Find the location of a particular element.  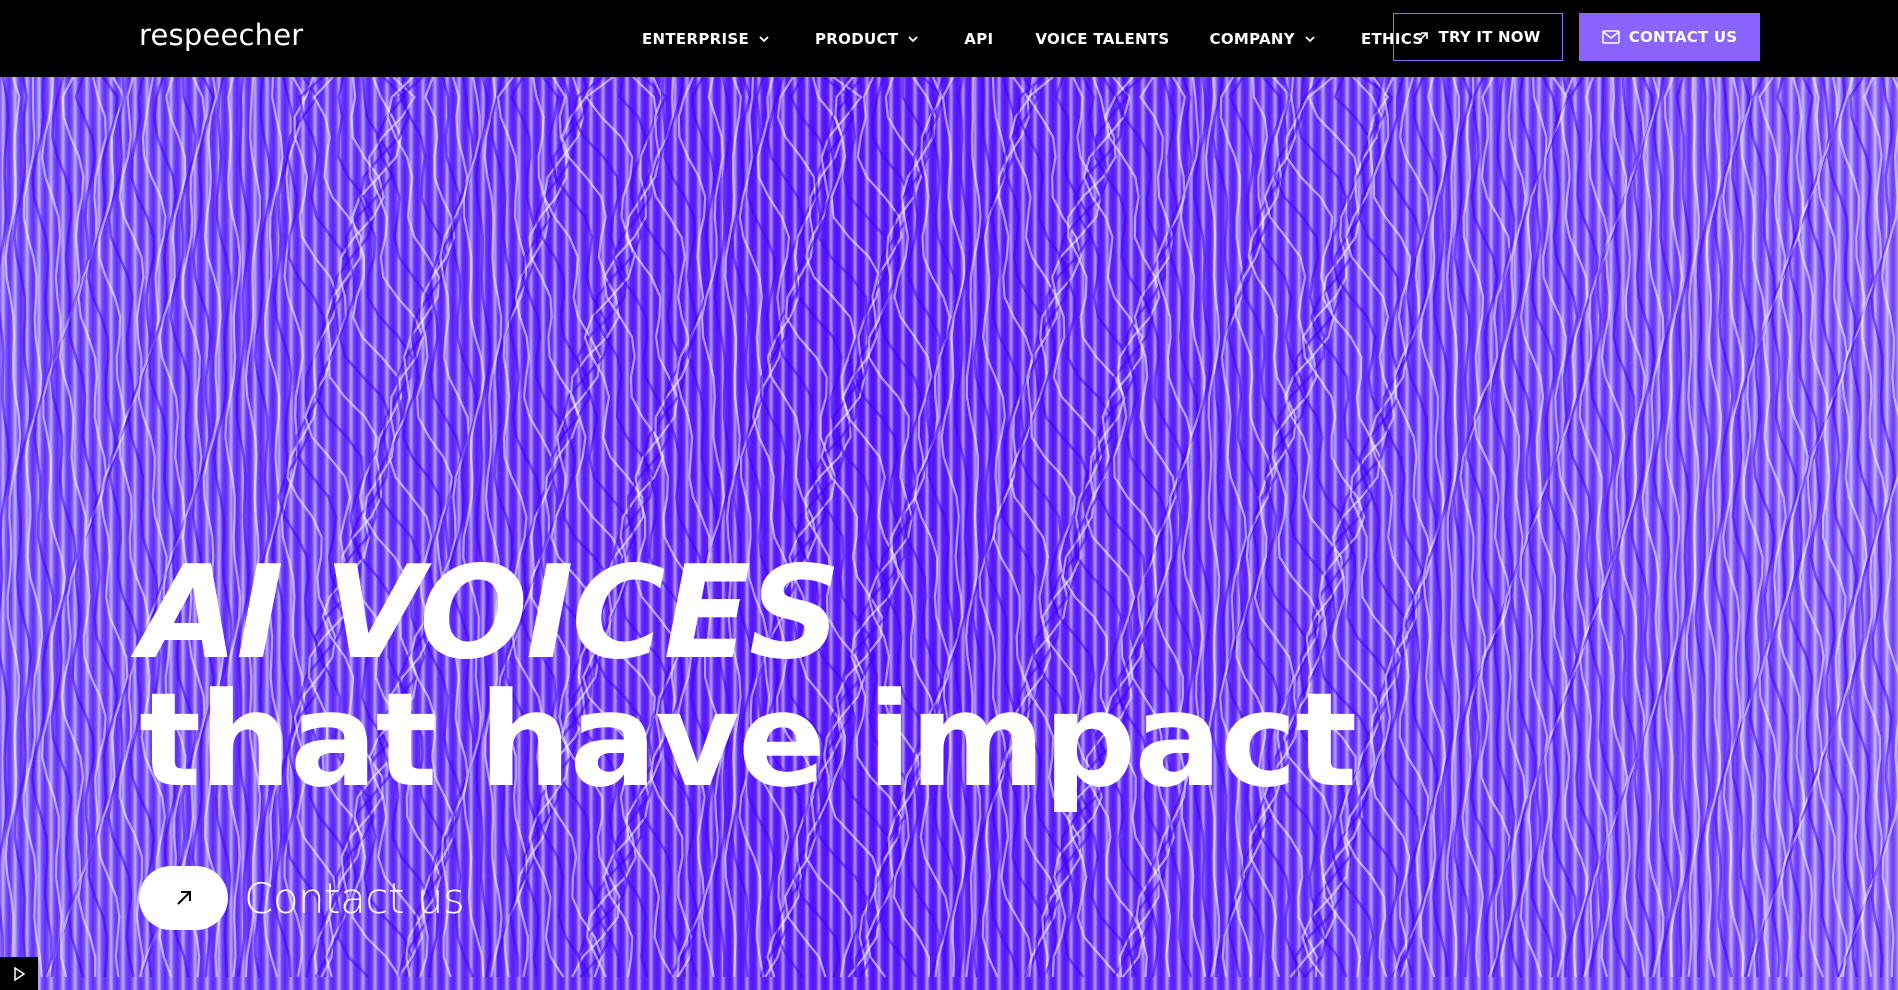

arrow-button is located at coordinates (183, 898).